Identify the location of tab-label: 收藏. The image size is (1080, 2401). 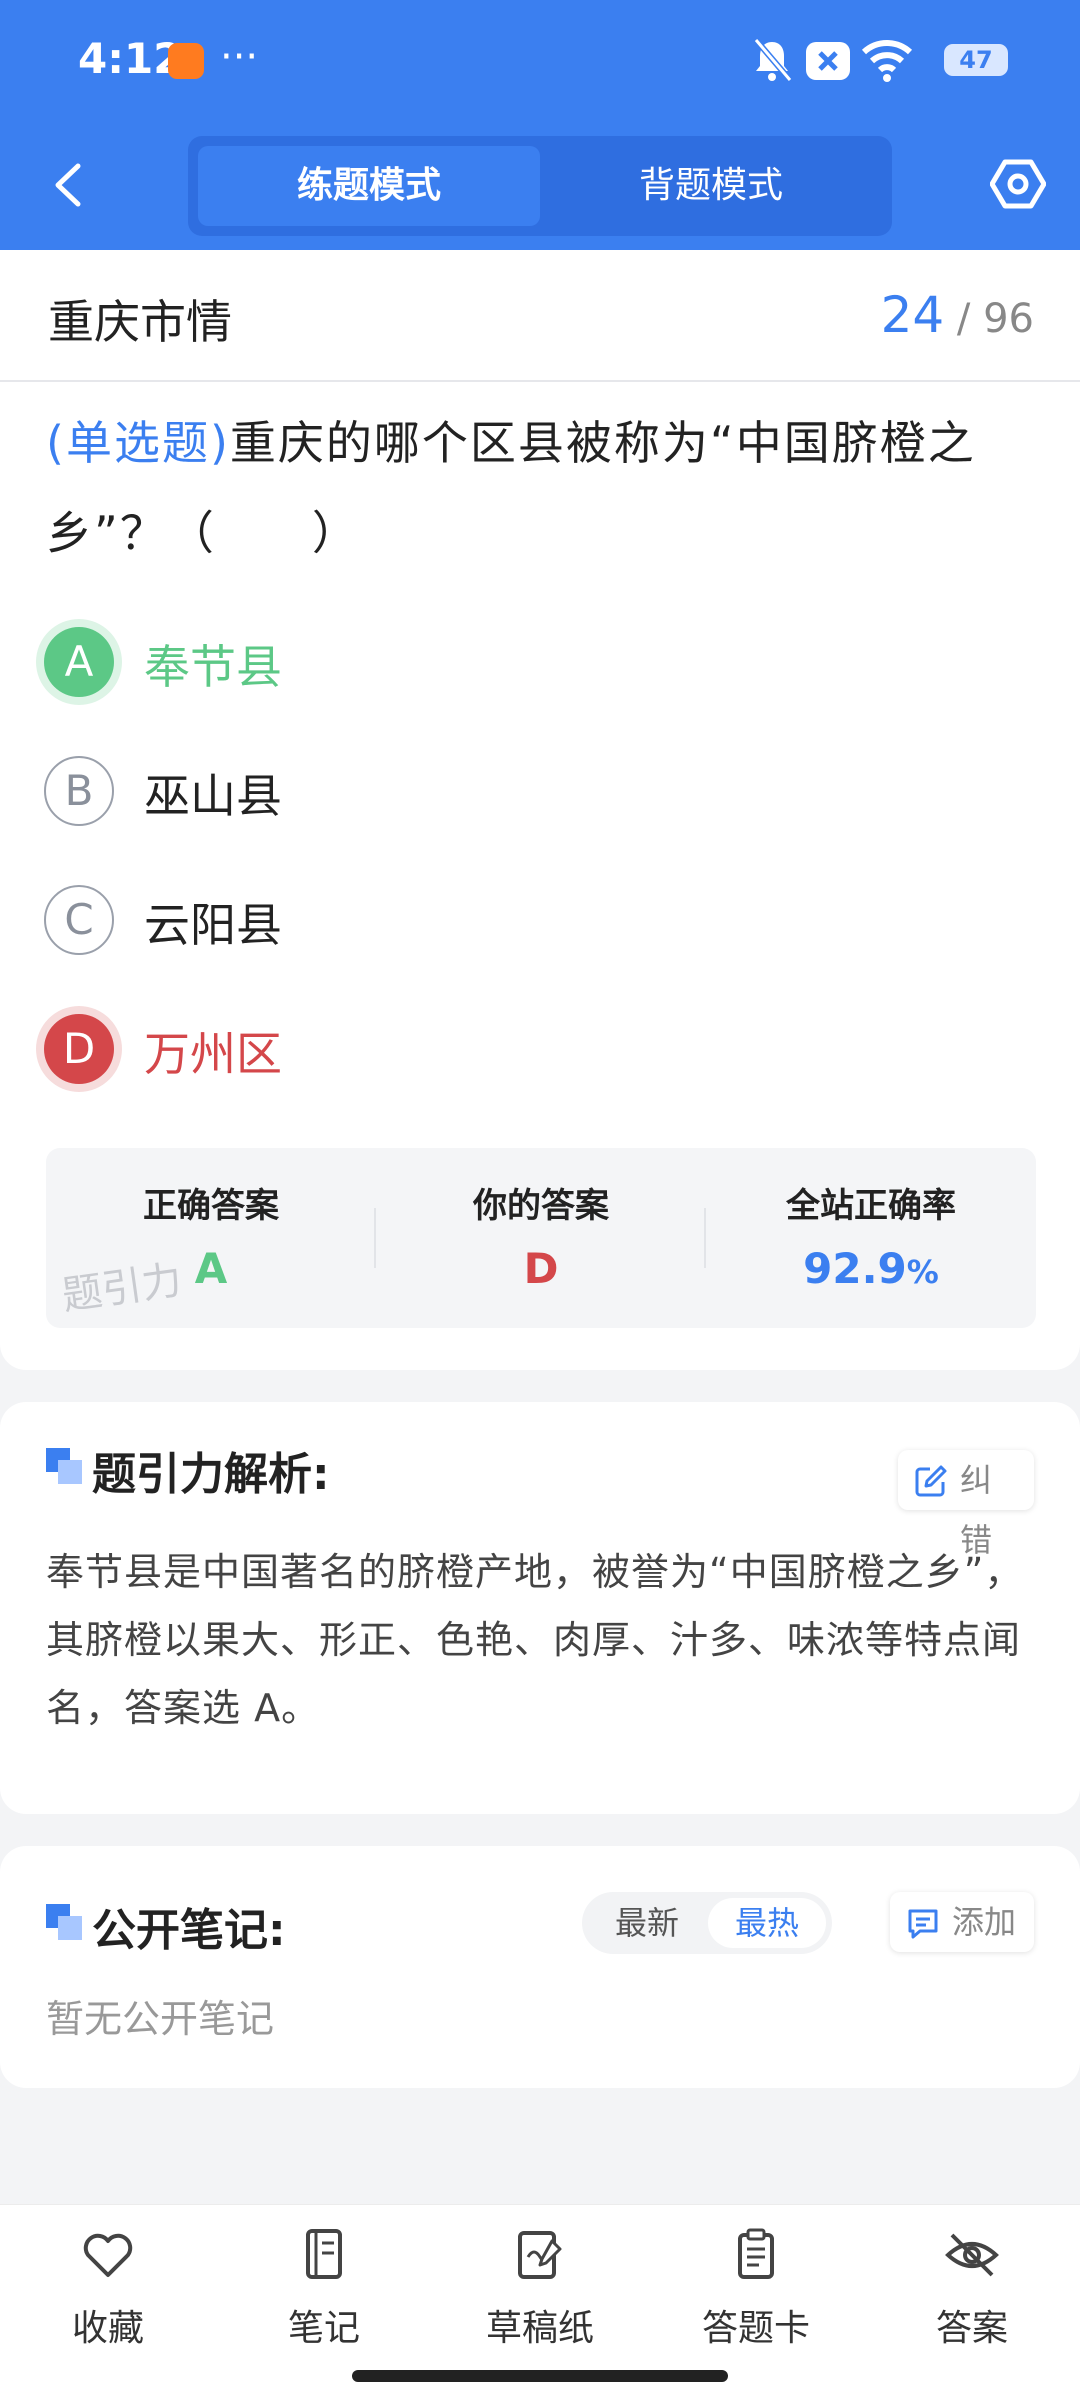
(107, 2328).